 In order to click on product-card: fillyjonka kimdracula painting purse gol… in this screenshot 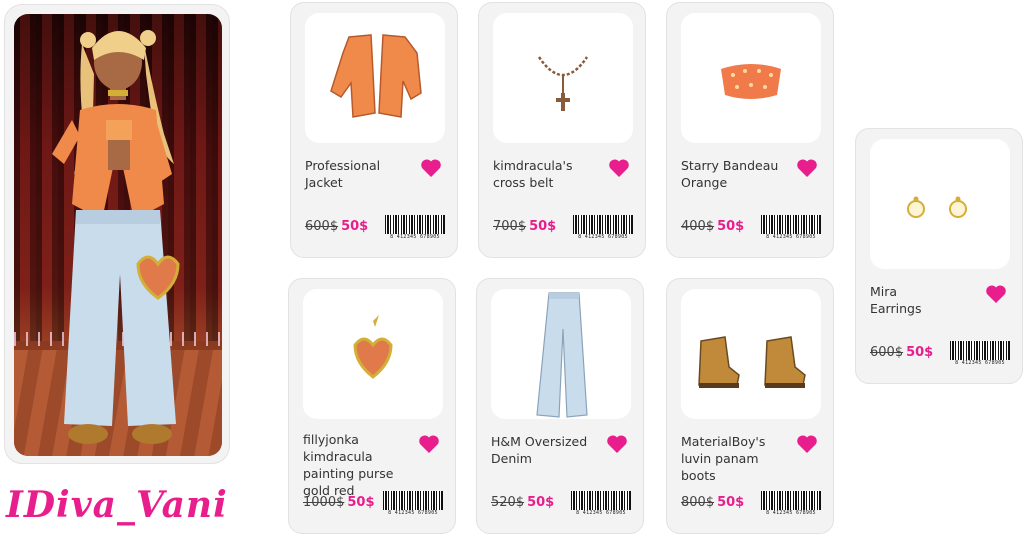, I will do `click(372, 406)`.